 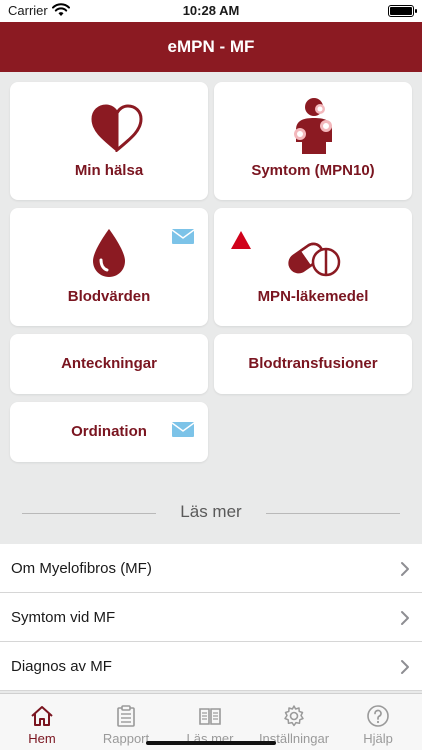 I want to click on home-icon, so click(x=42, y=716).